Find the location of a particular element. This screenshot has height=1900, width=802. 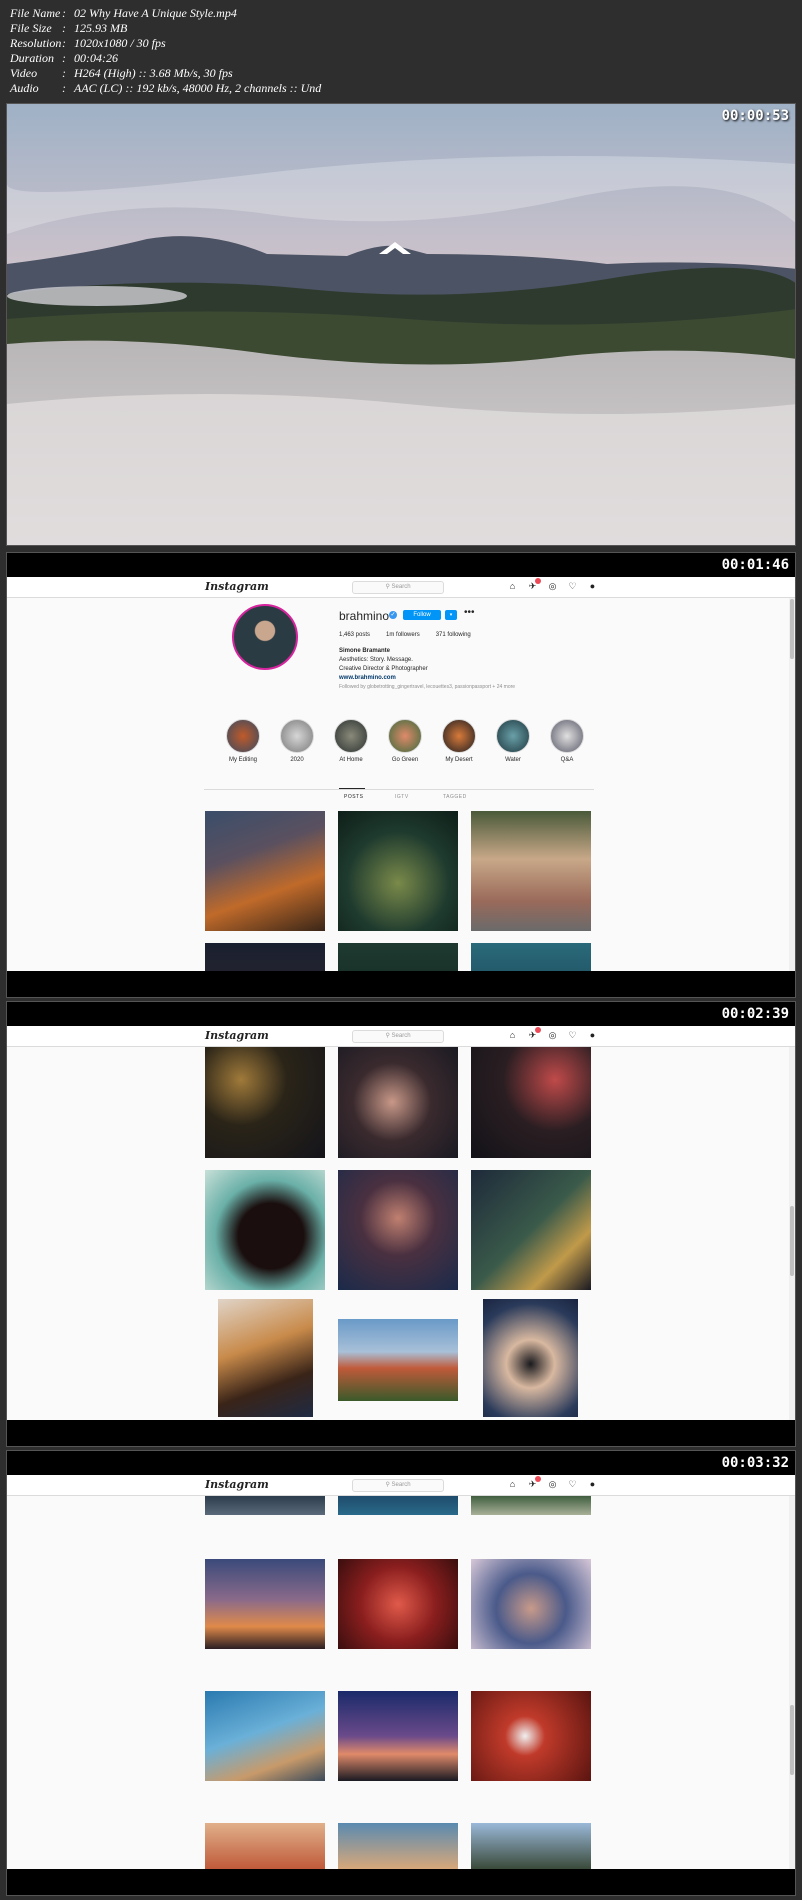

highlight-qa: Q&A is located at coordinates (567, 741).